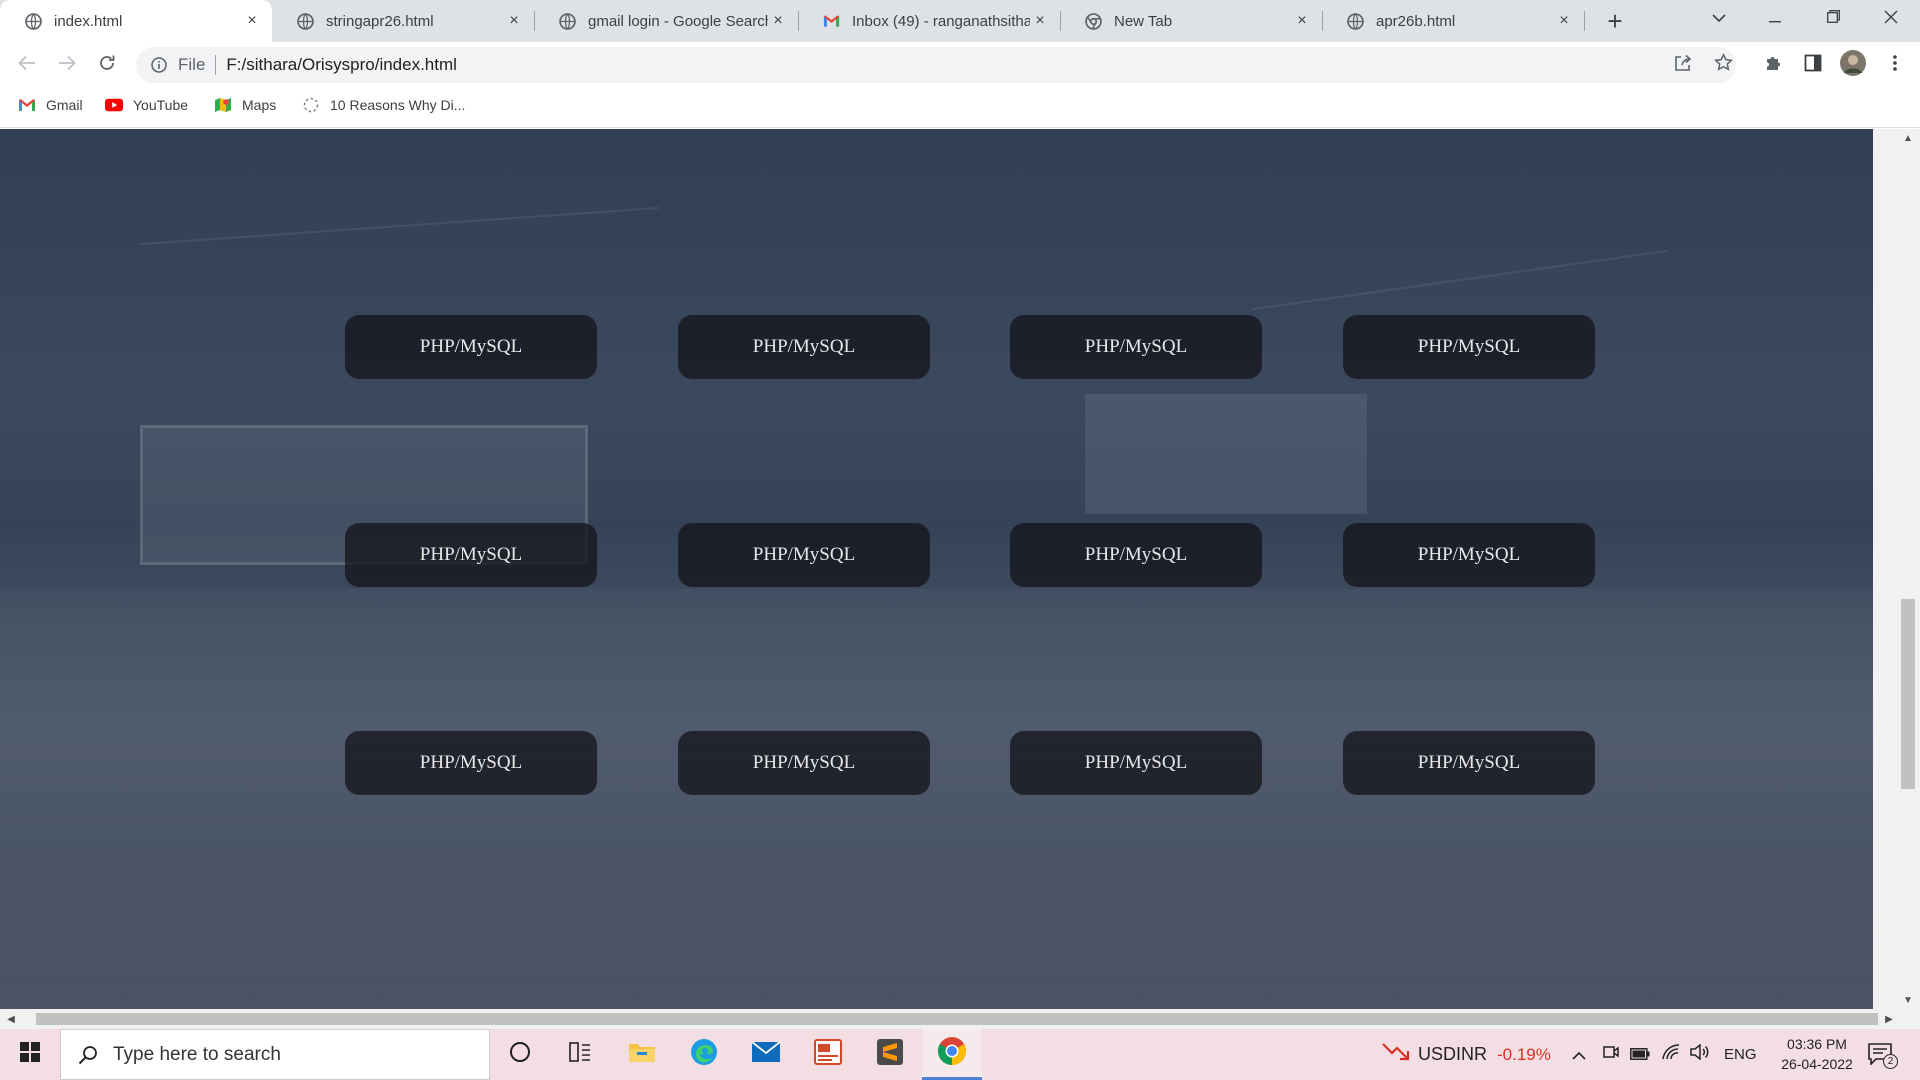  I want to click on chevron-up-icon, so click(1579, 1055).